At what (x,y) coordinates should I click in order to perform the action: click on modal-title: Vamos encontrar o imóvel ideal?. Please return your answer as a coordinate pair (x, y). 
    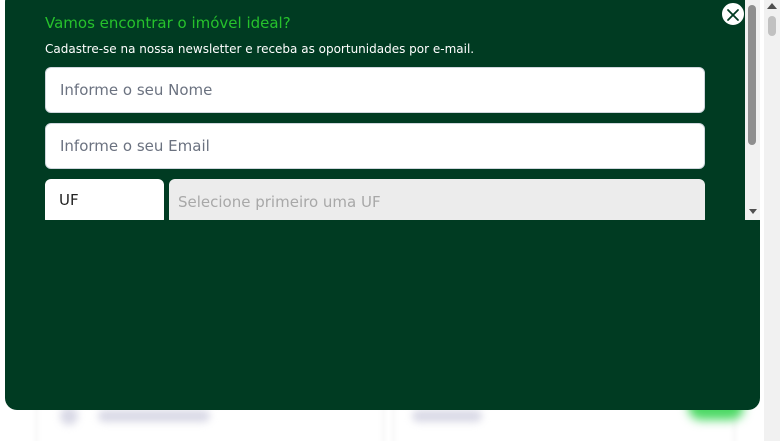
    Looking at the image, I should click on (168, 23).